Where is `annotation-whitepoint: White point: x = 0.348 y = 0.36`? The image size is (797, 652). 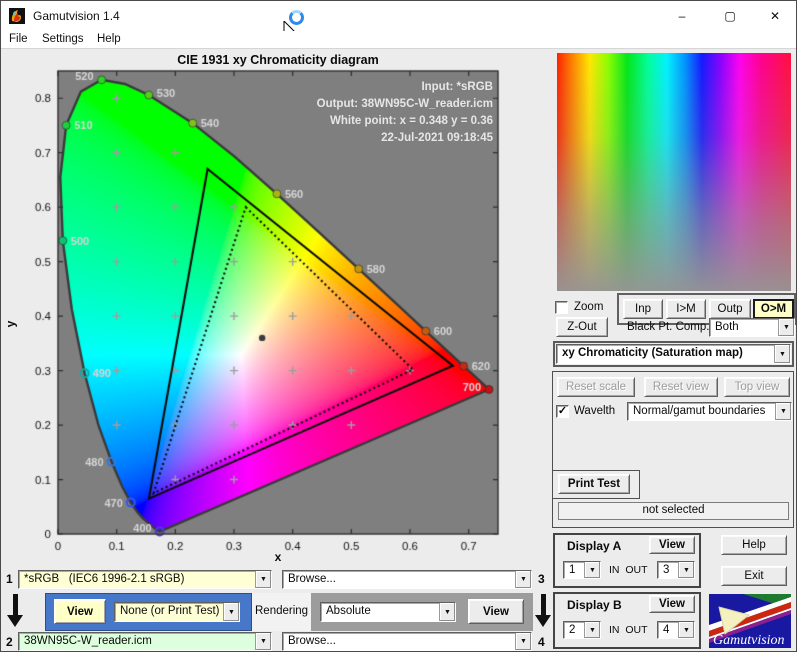
annotation-whitepoint: White point: x = 0.348 y = 0.36 is located at coordinates (411, 121).